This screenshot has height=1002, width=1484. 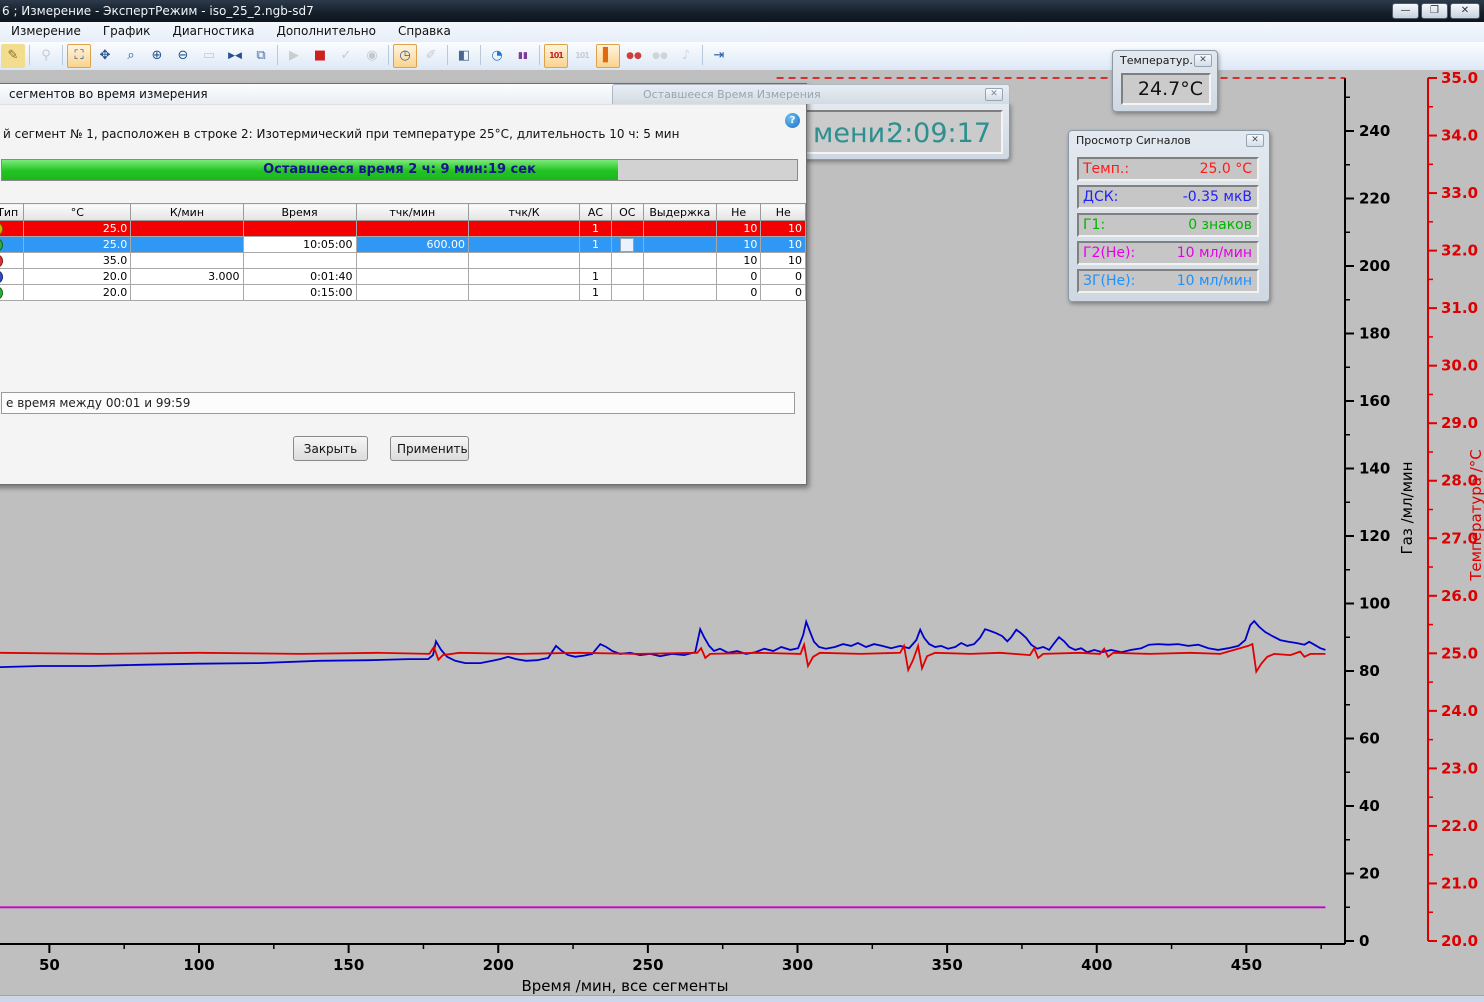 What do you see at coordinates (811, 94) in the screenshot?
I see `remaining-time-window-titlebar: Оставшееся Время Измерения ✕` at bounding box center [811, 94].